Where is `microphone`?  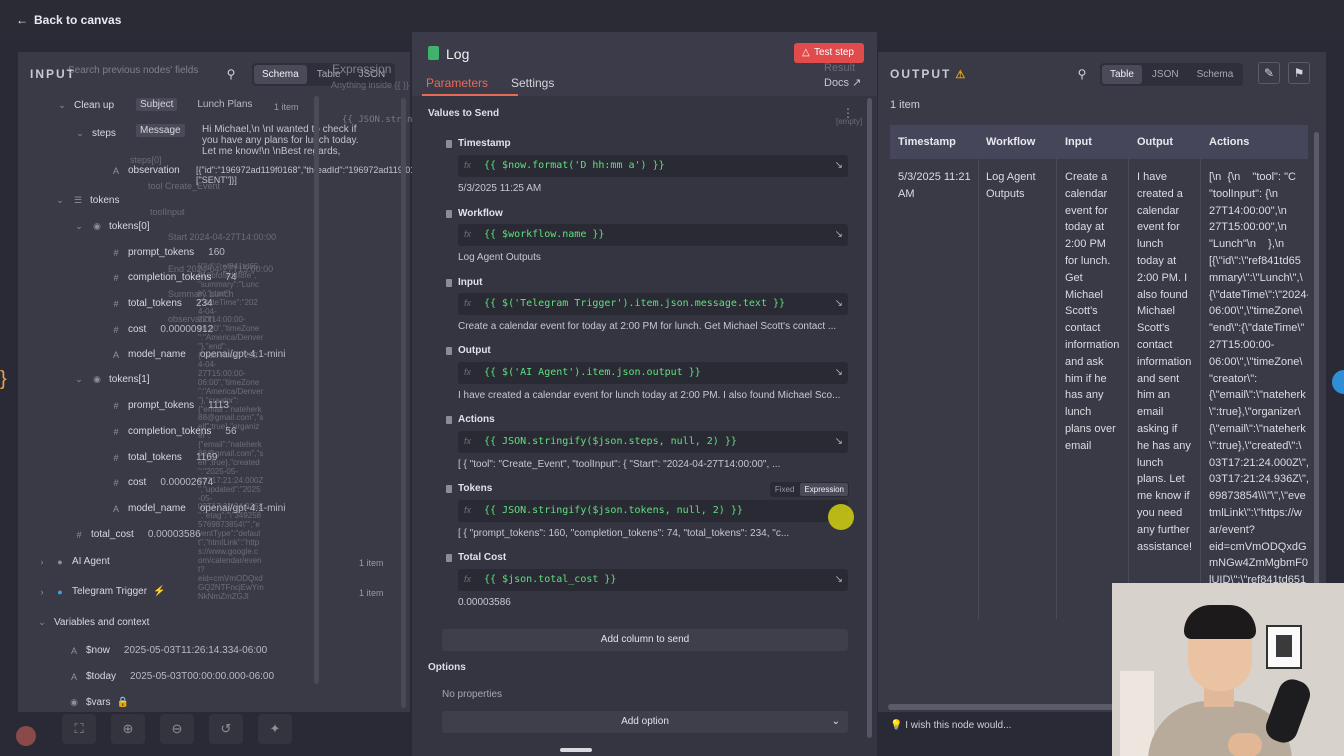
microphone is located at coordinates (1288, 711).